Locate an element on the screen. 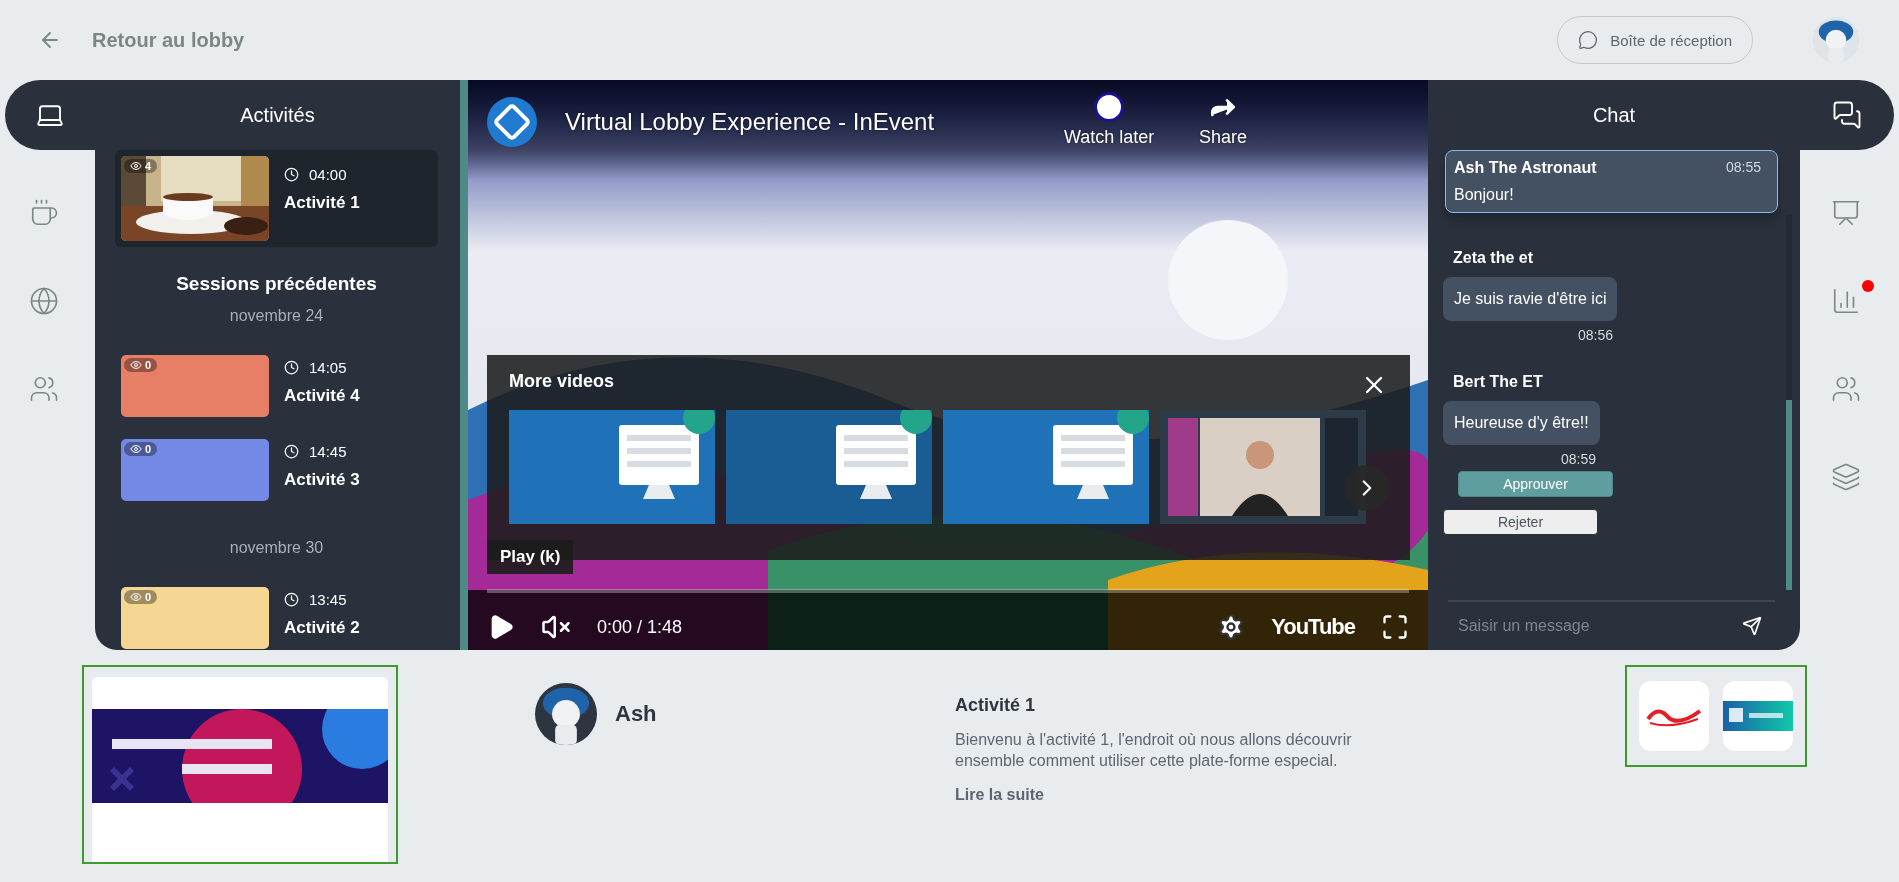 This screenshot has height=882, width=1899. send-button is located at coordinates (1752, 626).